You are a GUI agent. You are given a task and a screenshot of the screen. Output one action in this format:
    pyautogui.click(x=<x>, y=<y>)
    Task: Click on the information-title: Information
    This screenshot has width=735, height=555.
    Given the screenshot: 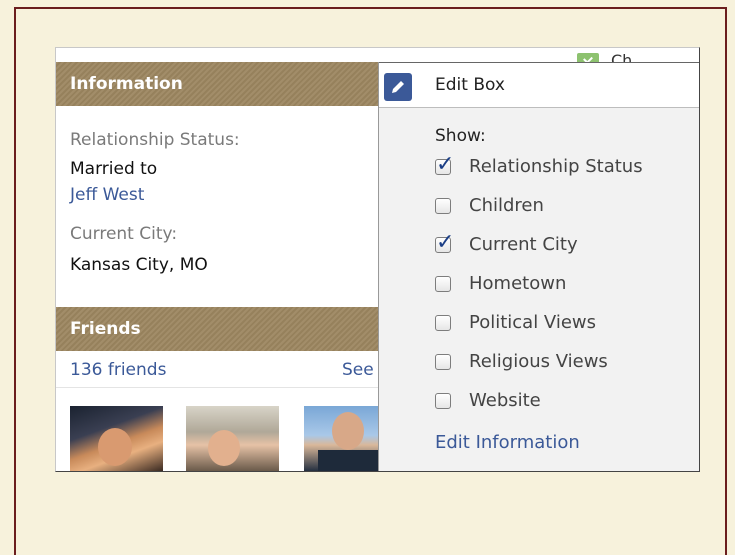 What is the action you would take?
    pyautogui.click(x=126, y=84)
    